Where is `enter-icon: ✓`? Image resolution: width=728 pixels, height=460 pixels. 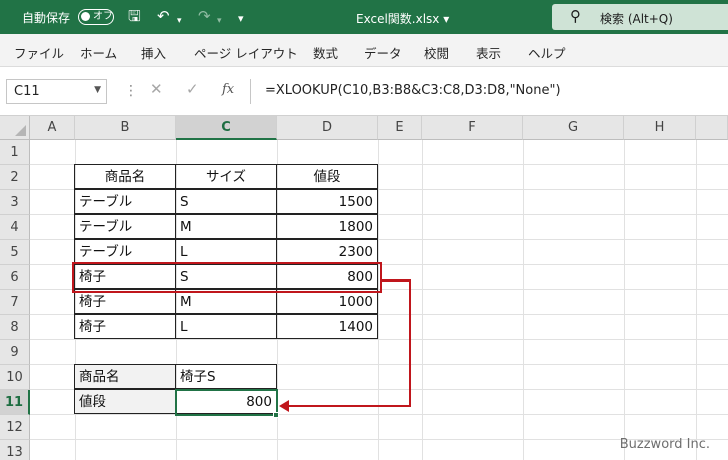 enter-icon: ✓ is located at coordinates (192, 89).